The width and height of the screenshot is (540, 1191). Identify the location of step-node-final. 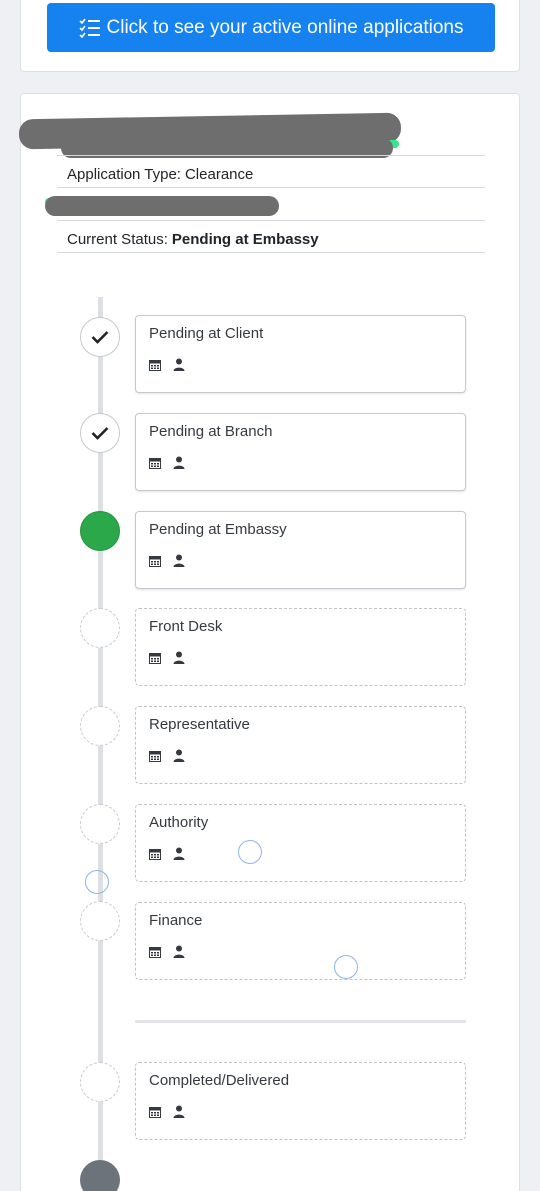
(100, 1175).